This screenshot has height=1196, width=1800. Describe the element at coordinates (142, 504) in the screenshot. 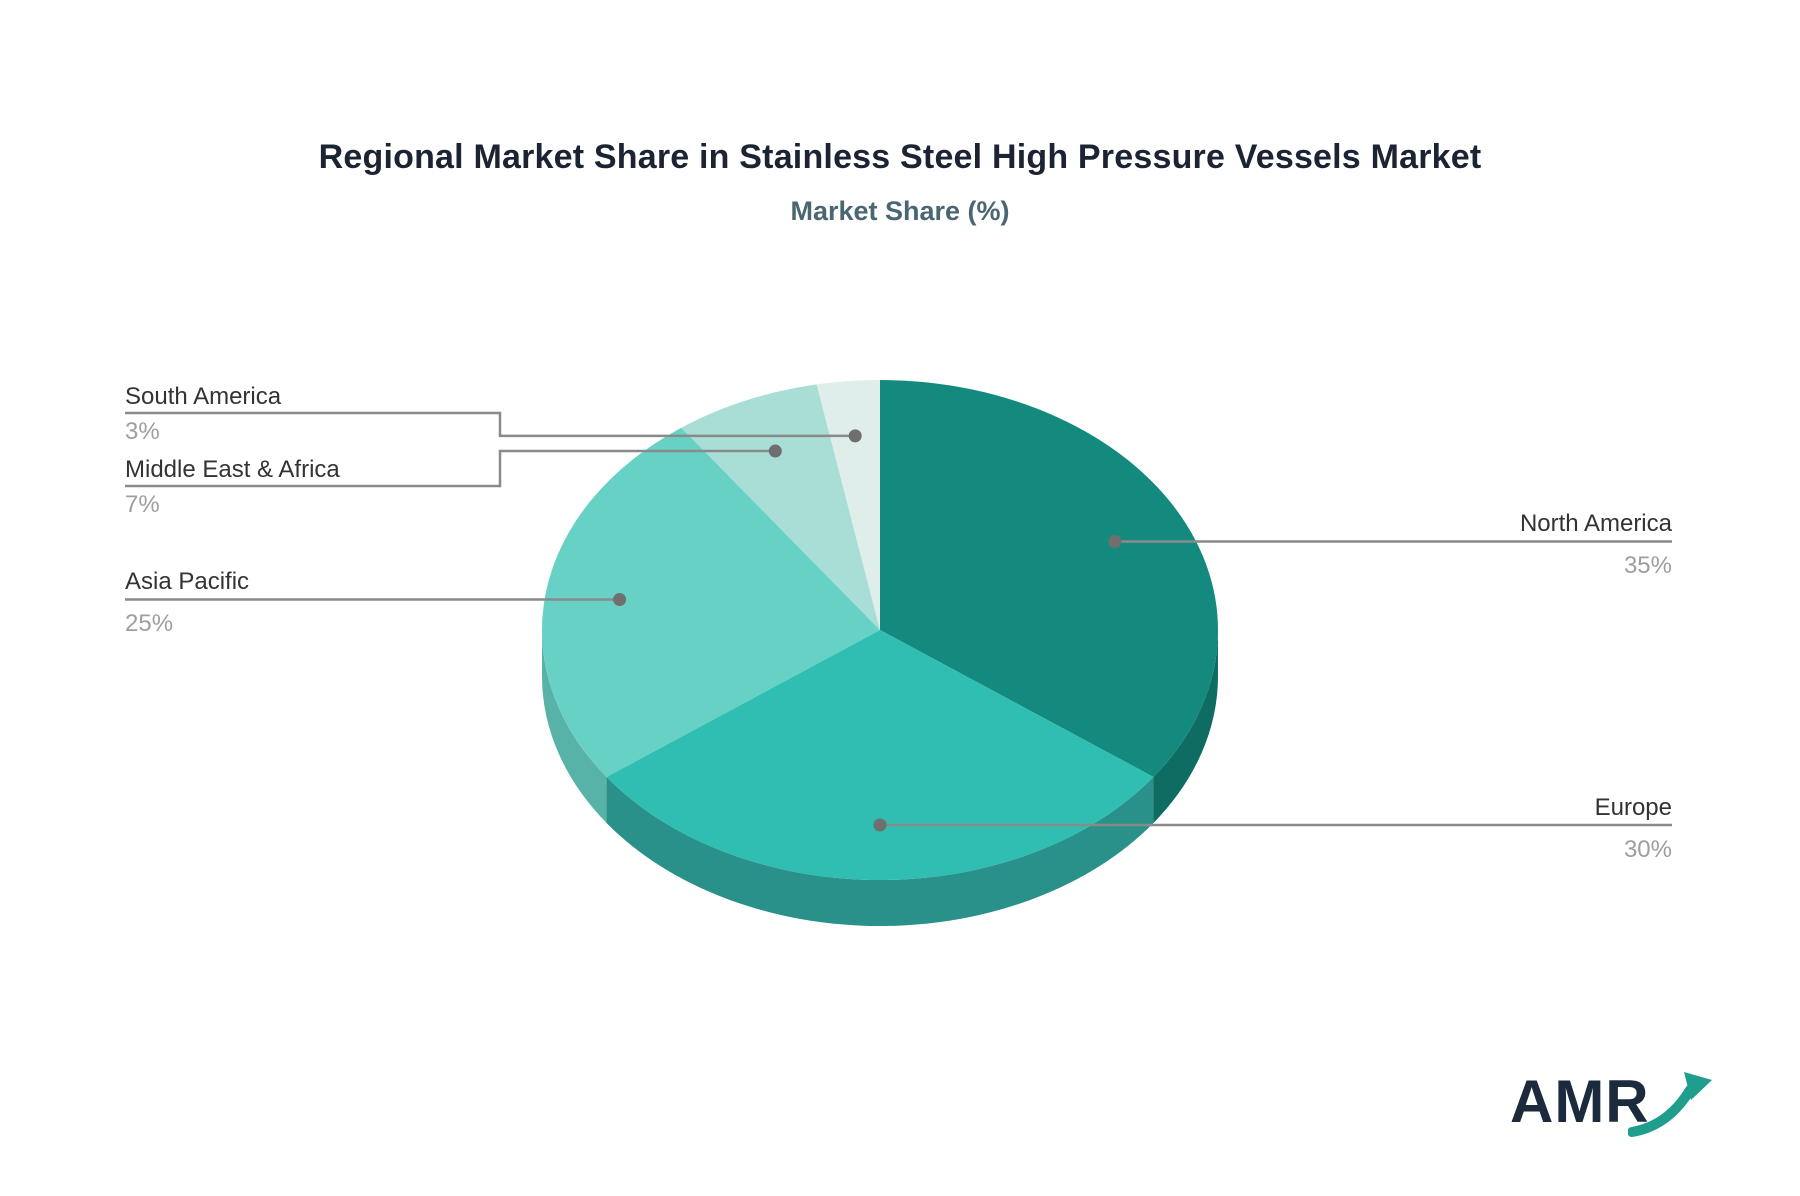

I see `slice-value: 7%` at that location.